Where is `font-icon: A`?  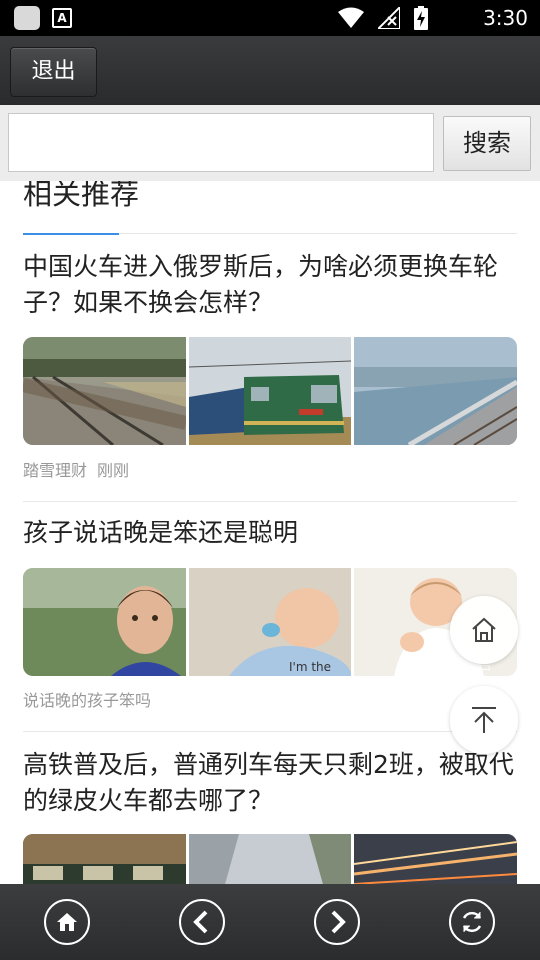 font-icon: A is located at coordinates (62, 18).